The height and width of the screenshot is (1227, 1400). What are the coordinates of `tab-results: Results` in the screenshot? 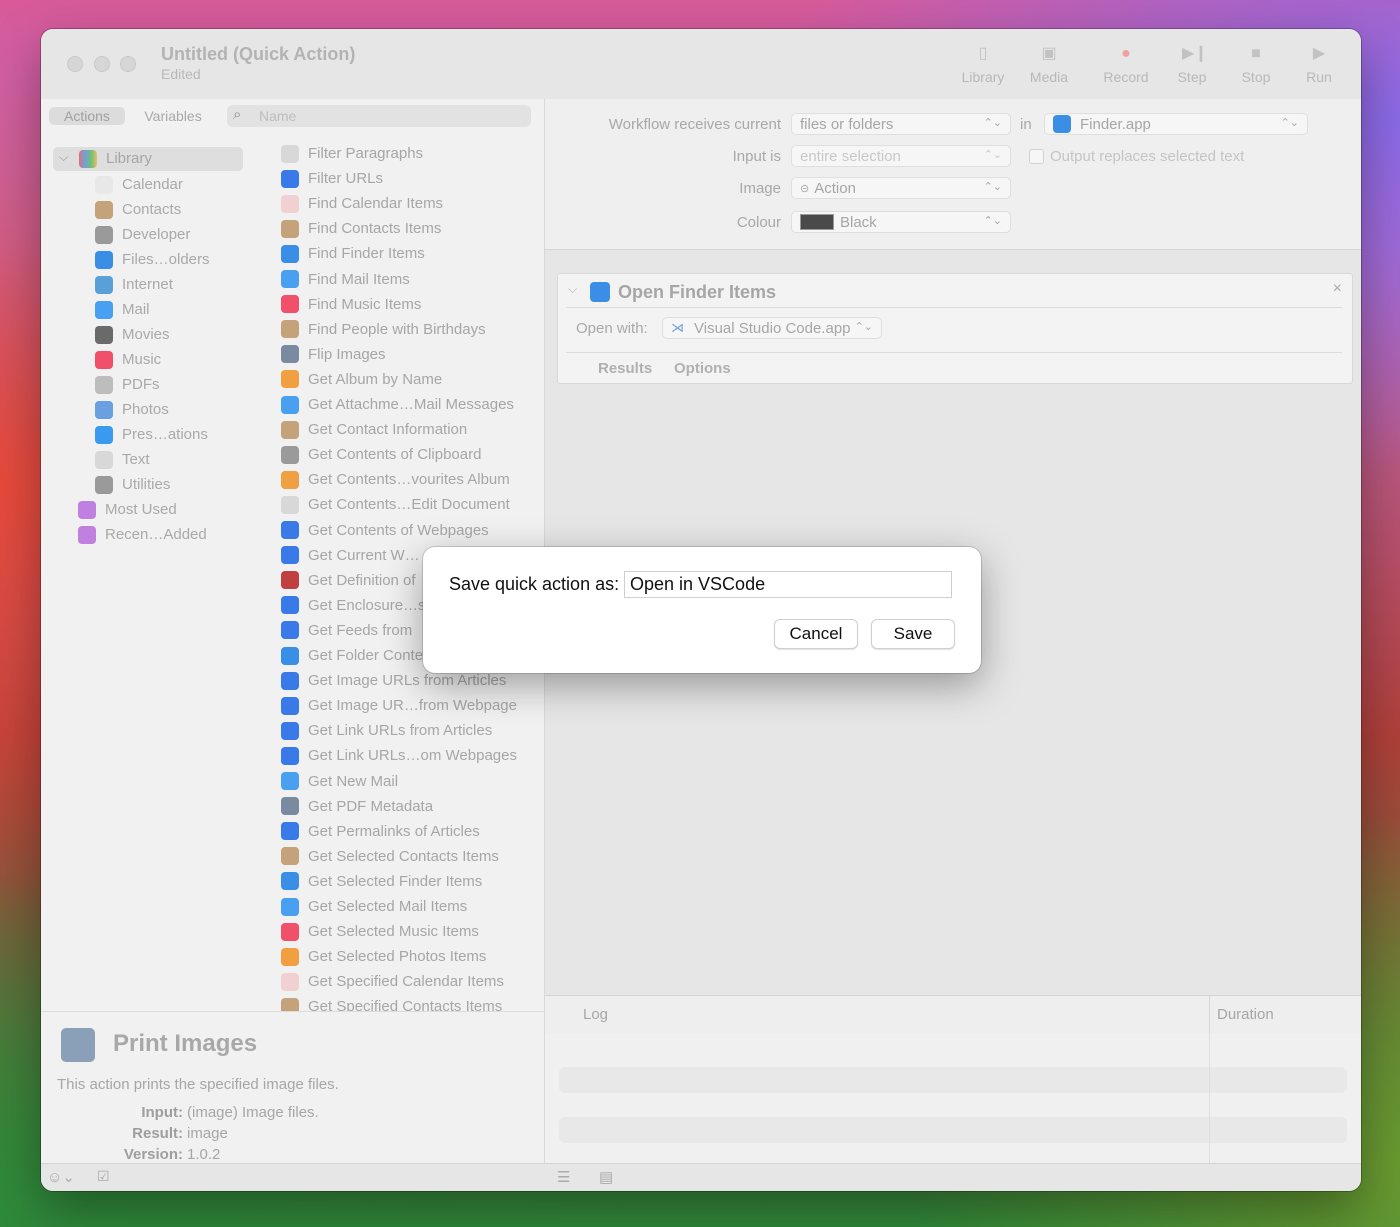 It's located at (625, 368).